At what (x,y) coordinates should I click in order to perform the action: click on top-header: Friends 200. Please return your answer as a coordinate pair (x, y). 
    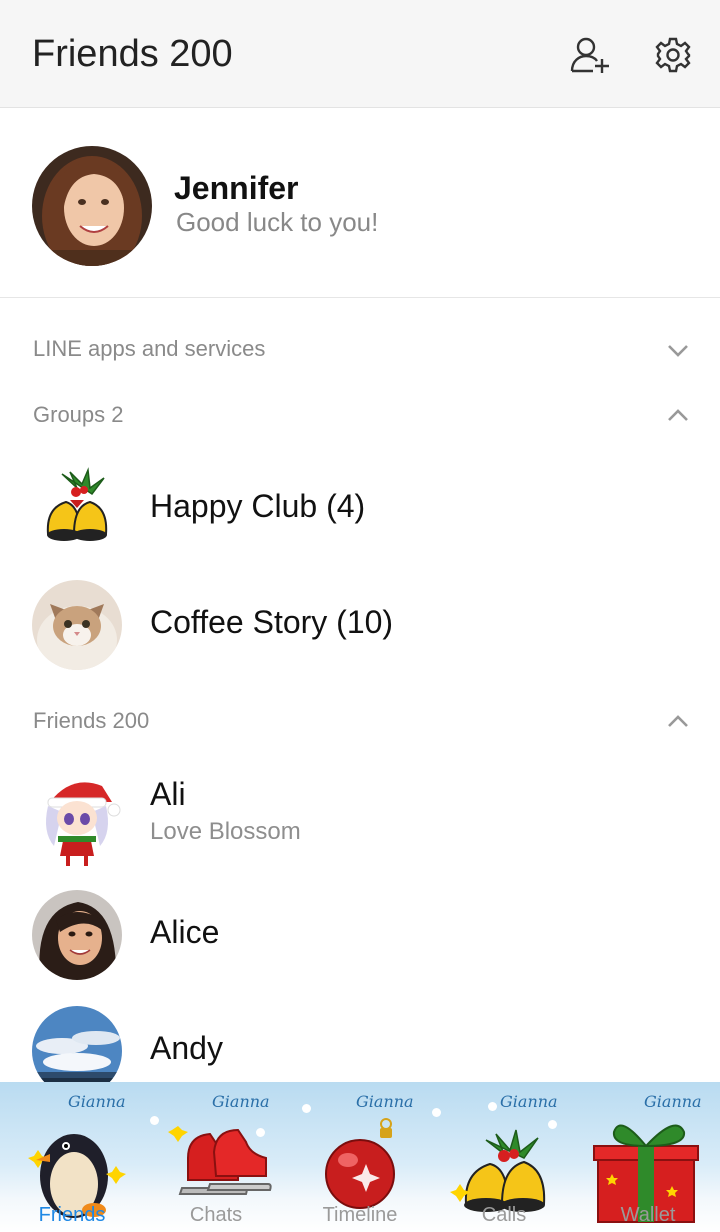
    Looking at the image, I should click on (360, 54).